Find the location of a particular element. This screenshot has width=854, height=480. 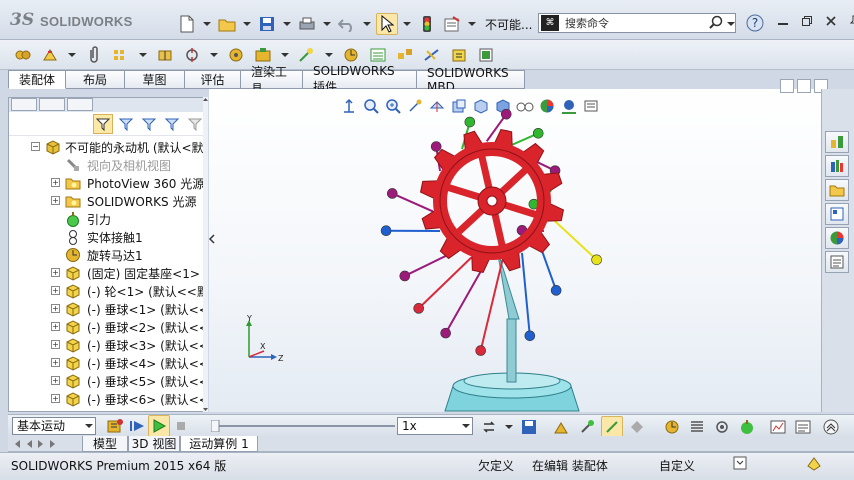

tree-item: + (-) 垂球<6> (默认<<默 is located at coordinates (108, 399).